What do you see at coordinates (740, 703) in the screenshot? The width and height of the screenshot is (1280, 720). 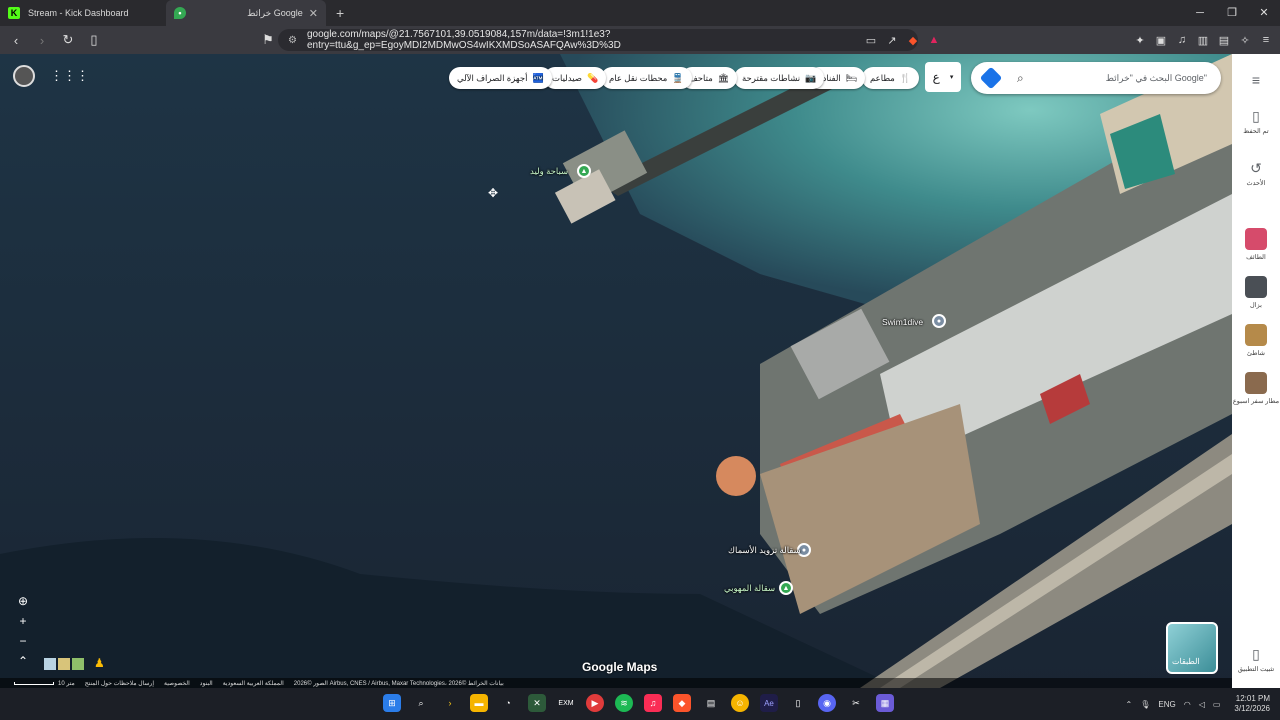 I see `emoji-app-icon: ☺` at bounding box center [740, 703].